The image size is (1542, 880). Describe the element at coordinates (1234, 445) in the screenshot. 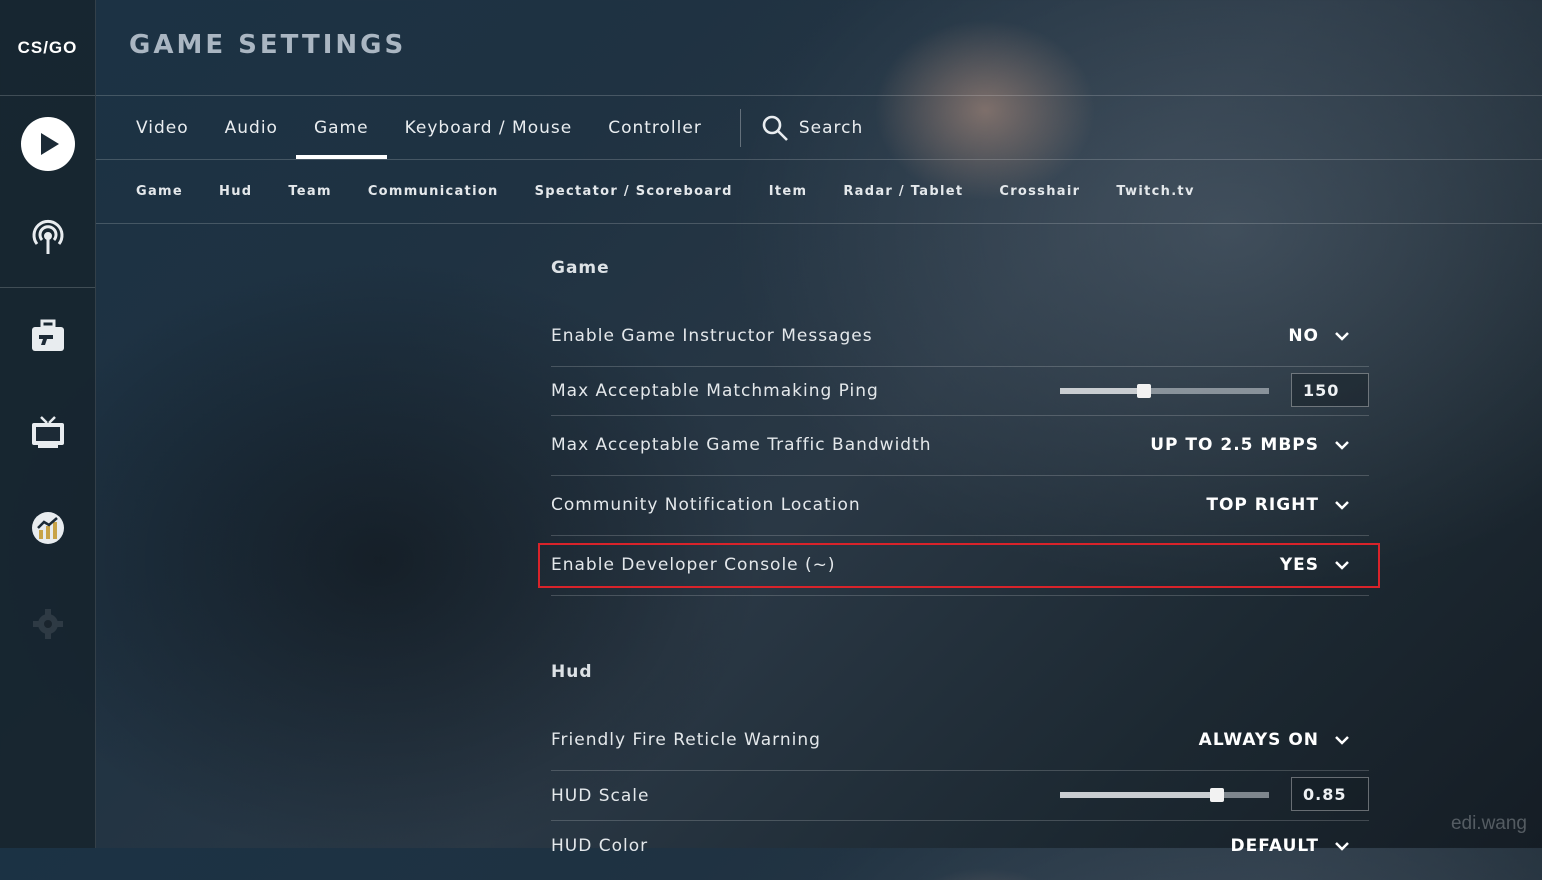

I see `dropdown-value: UP TO 2.5 MBPS` at that location.